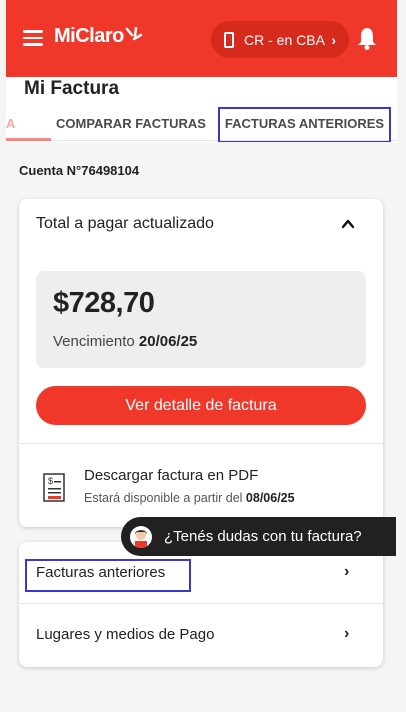  What do you see at coordinates (125, 223) in the screenshot?
I see `summary-heading: Total a pagar actualizado` at bounding box center [125, 223].